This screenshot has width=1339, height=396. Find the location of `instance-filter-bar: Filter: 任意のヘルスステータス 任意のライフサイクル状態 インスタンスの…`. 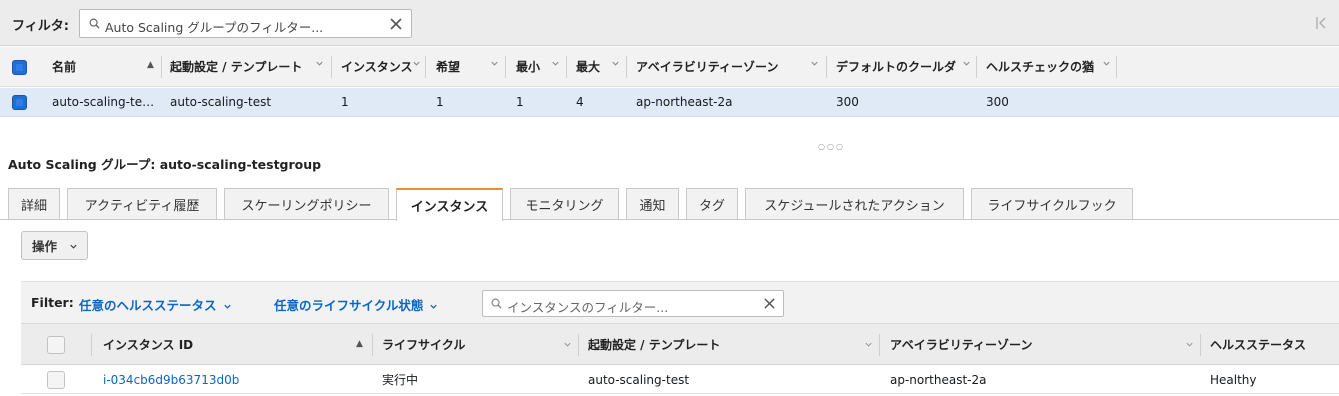

instance-filter-bar: Filter: 任意のヘルスステータス 任意のライフサイクル状態 インスタンスの… is located at coordinates (680, 302).